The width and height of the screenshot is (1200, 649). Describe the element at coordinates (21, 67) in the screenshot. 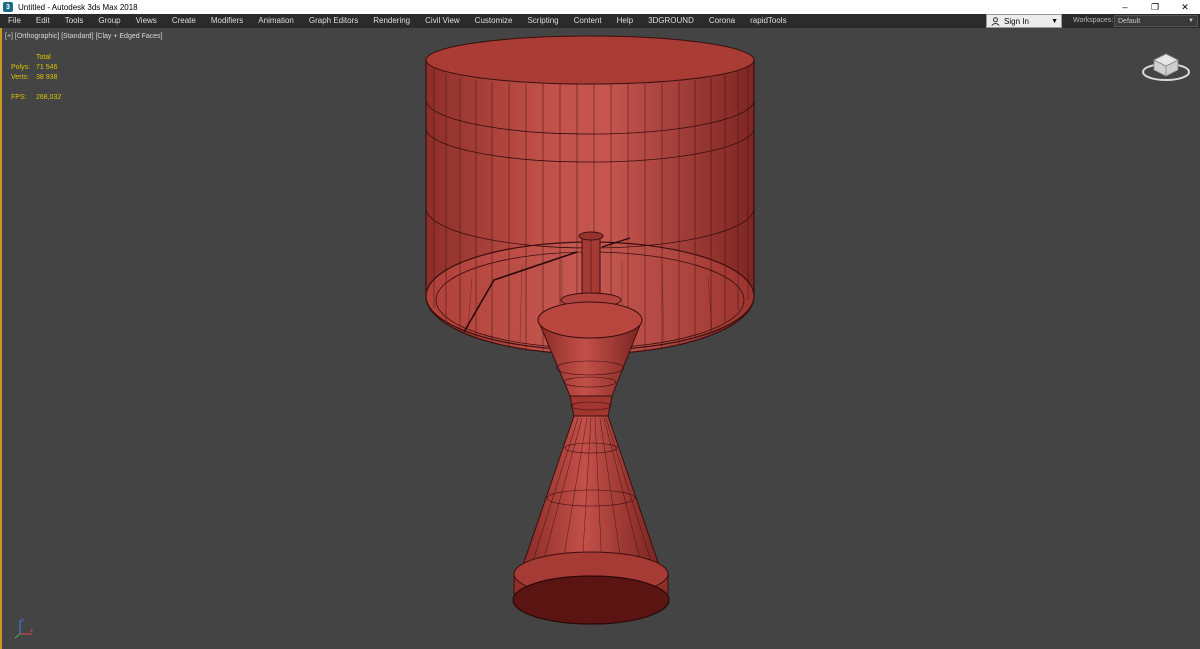

I see `polys-label: Polys:` at that location.